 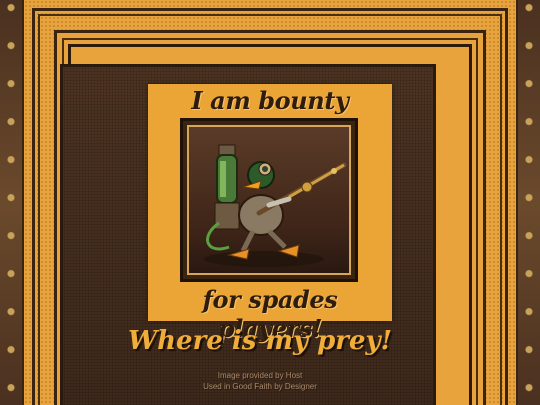 What do you see at coordinates (260, 375) in the screenshot?
I see `credit-line-host: Image provided by Host` at bounding box center [260, 375].